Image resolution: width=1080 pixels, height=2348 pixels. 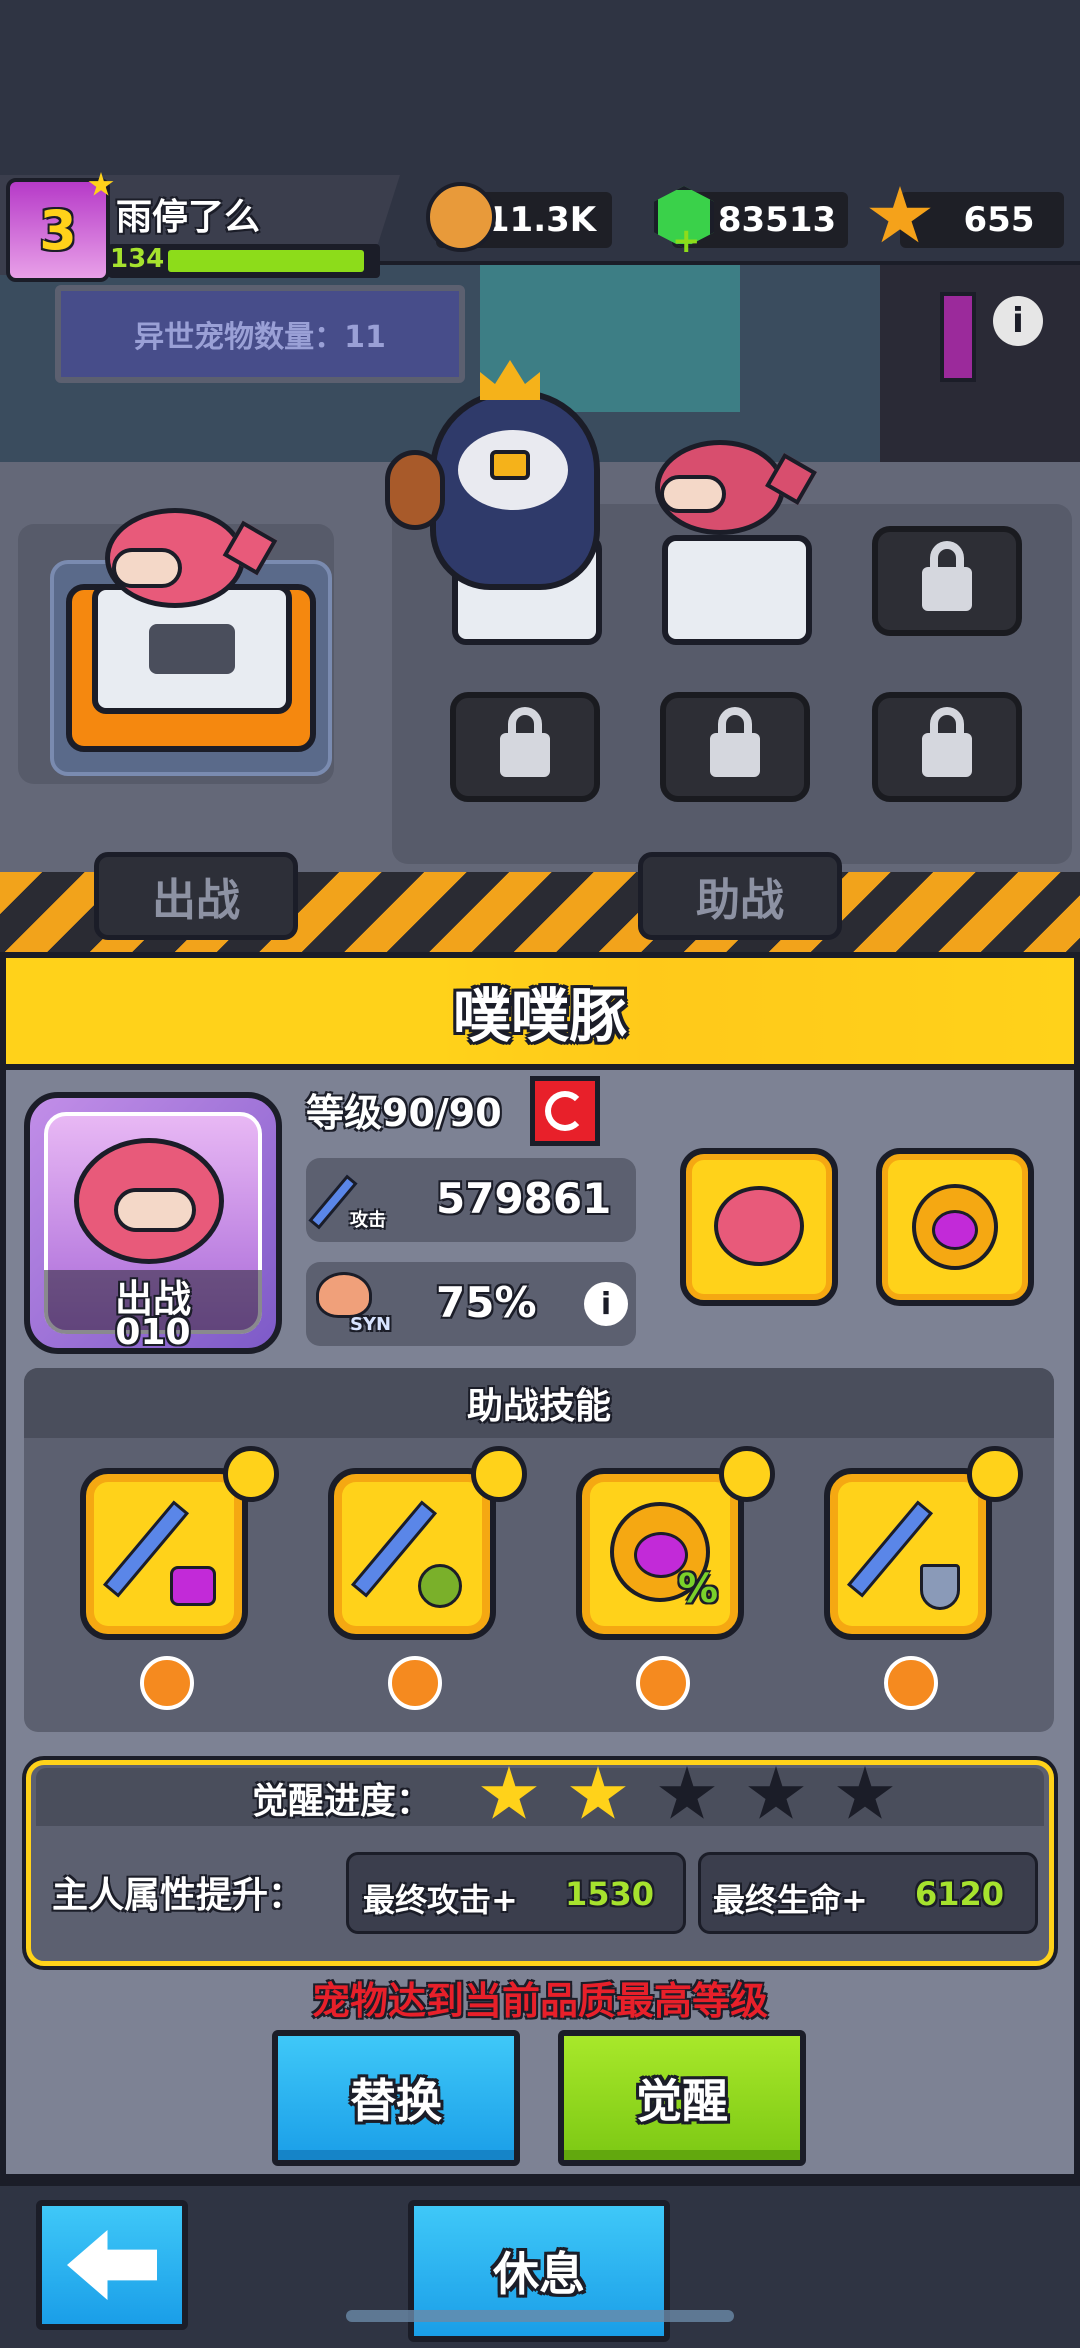 What do you see at coordinates (137, 259) in the screenshot?
I see `player-level: 134` at bounding box center [137, 259].